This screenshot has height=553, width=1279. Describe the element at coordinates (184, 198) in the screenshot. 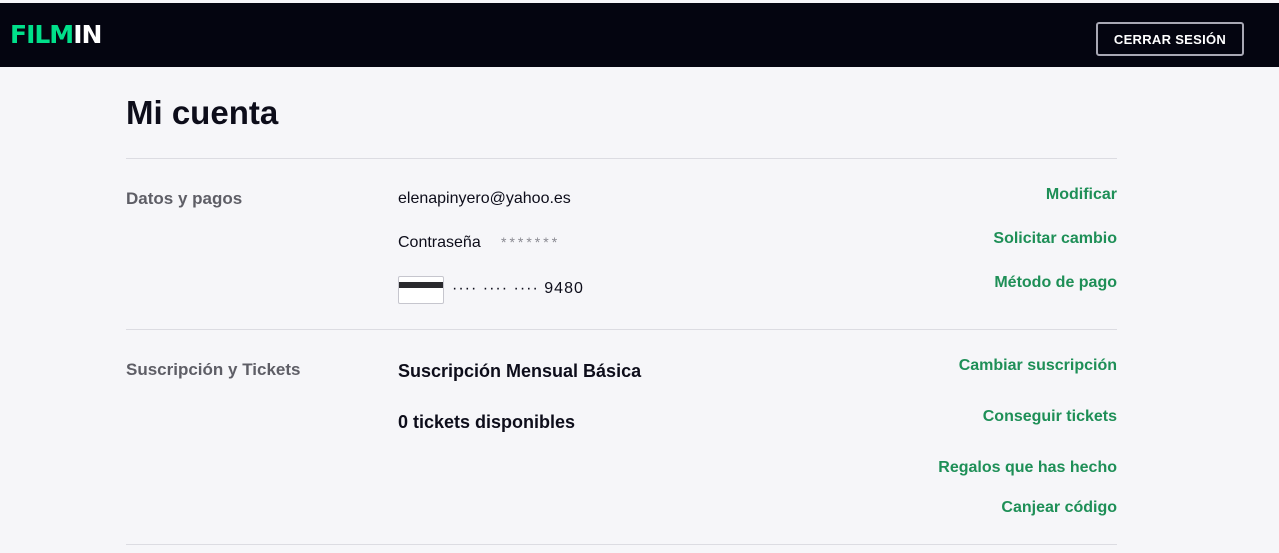

I see `section-label-account: Datos y pagos` at that location.